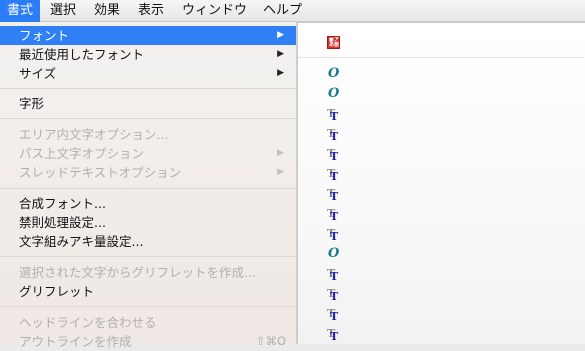 The image size is (585, 351). Describe the element at coordinates (100, 172) in the screenshot. I see `menu-item-label: スレッドテキストオプション` at that location.